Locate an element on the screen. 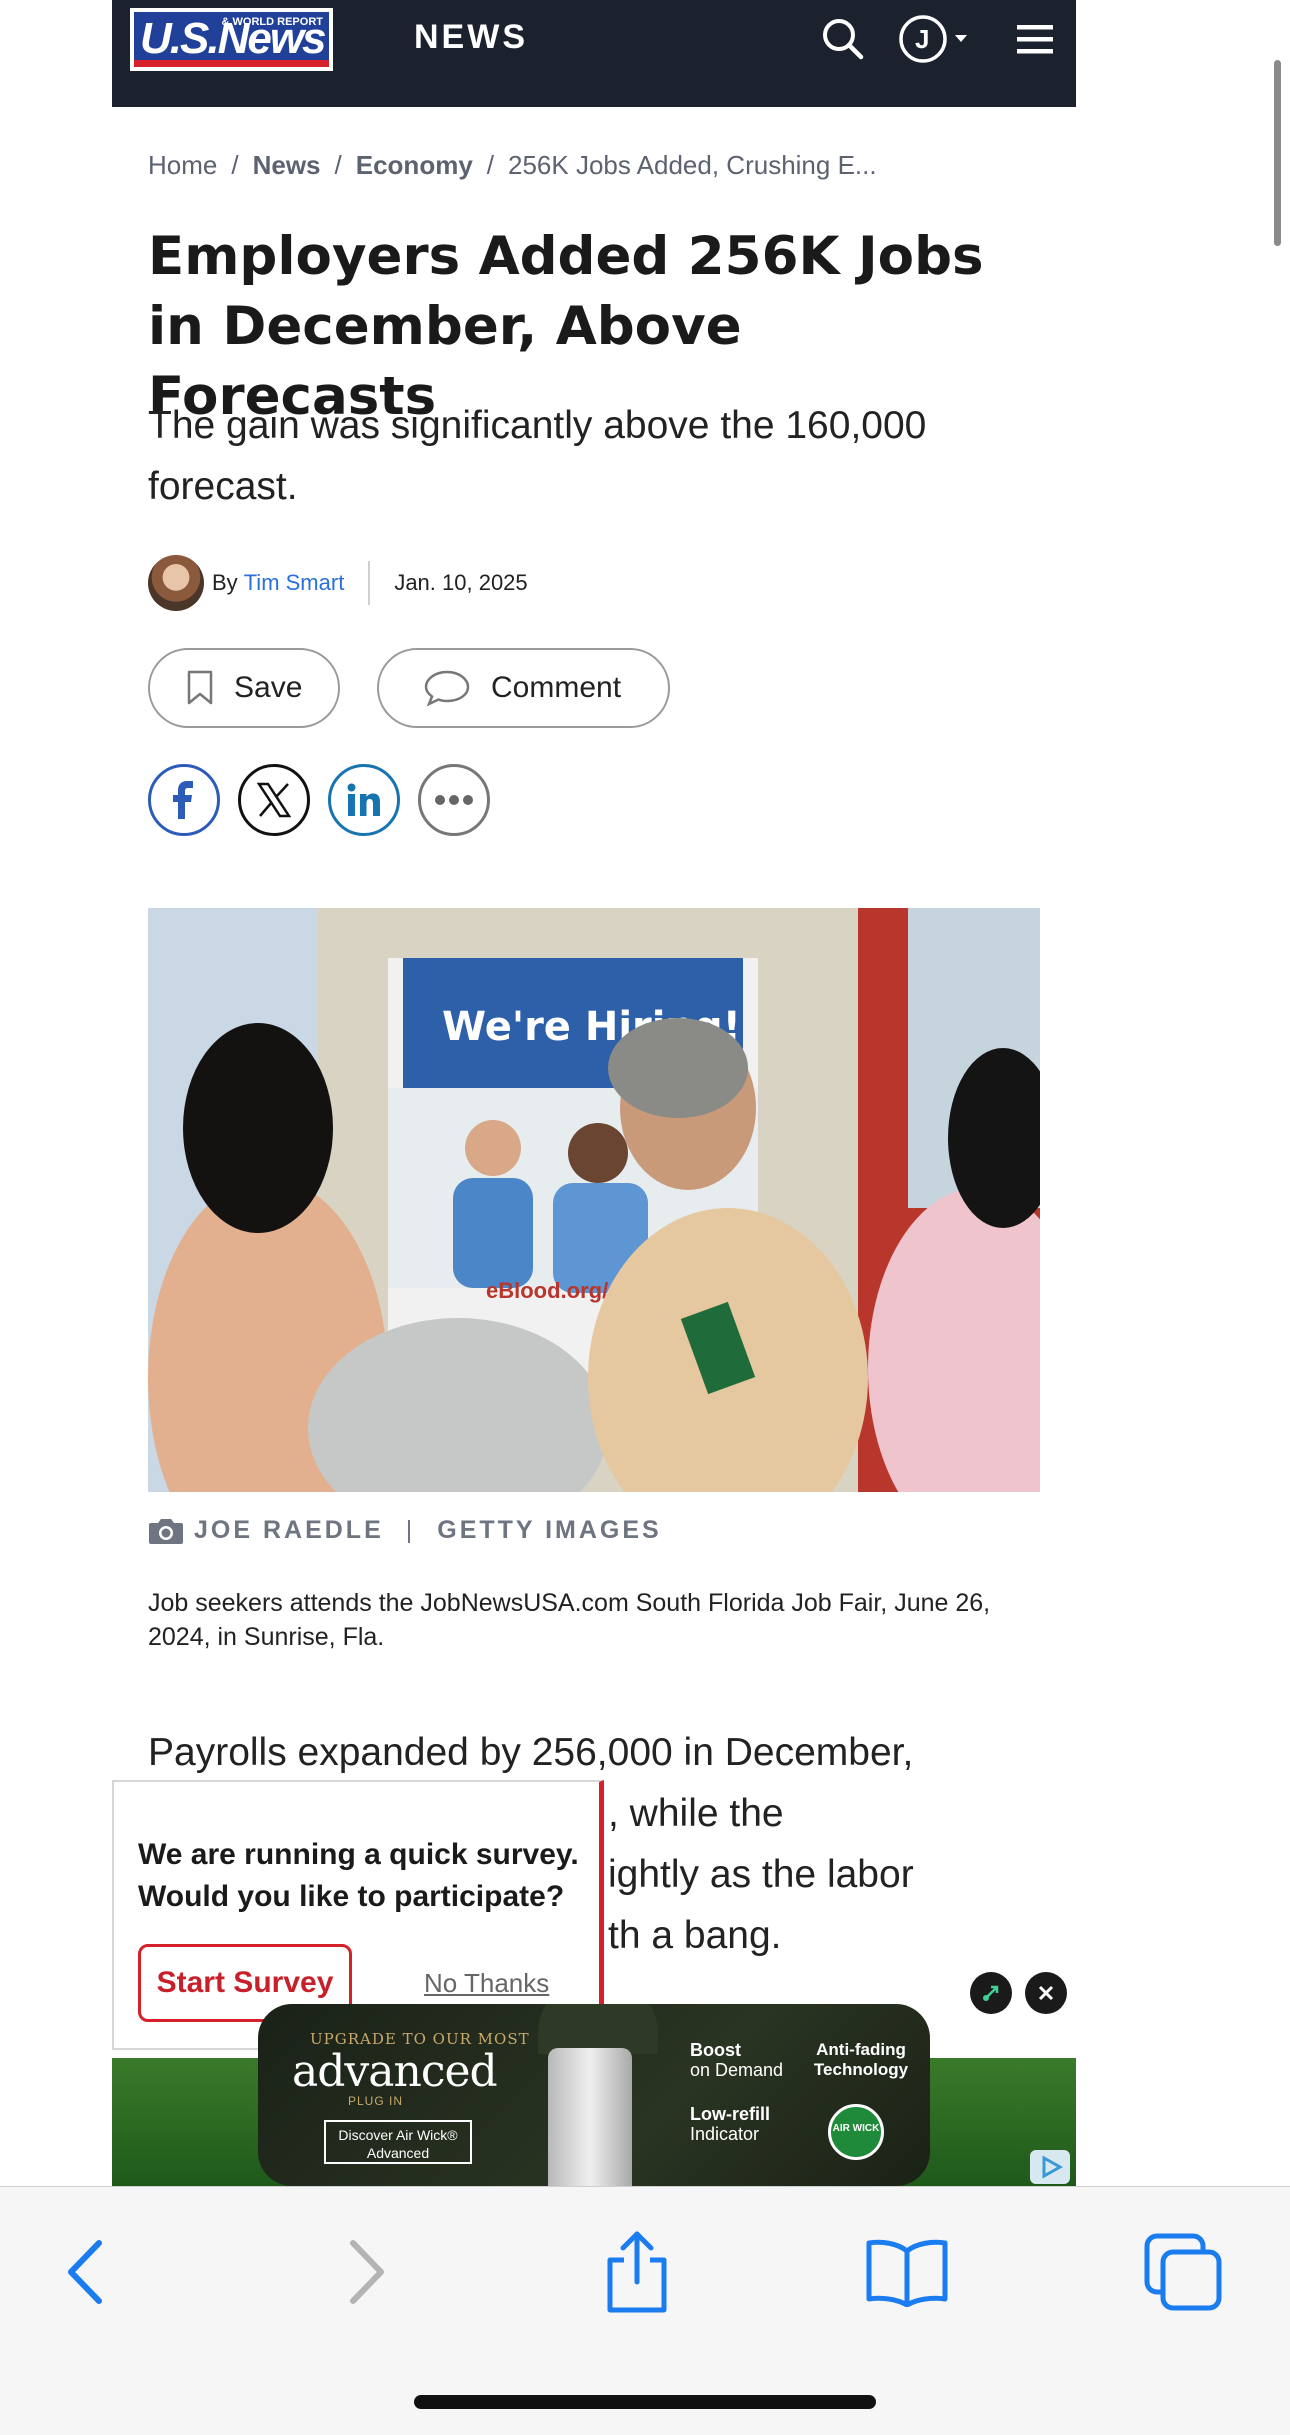 This screenshot has height=2435, width=1290. publish-date: Jan. 10, 2025 is located at coordinates (461, 582).